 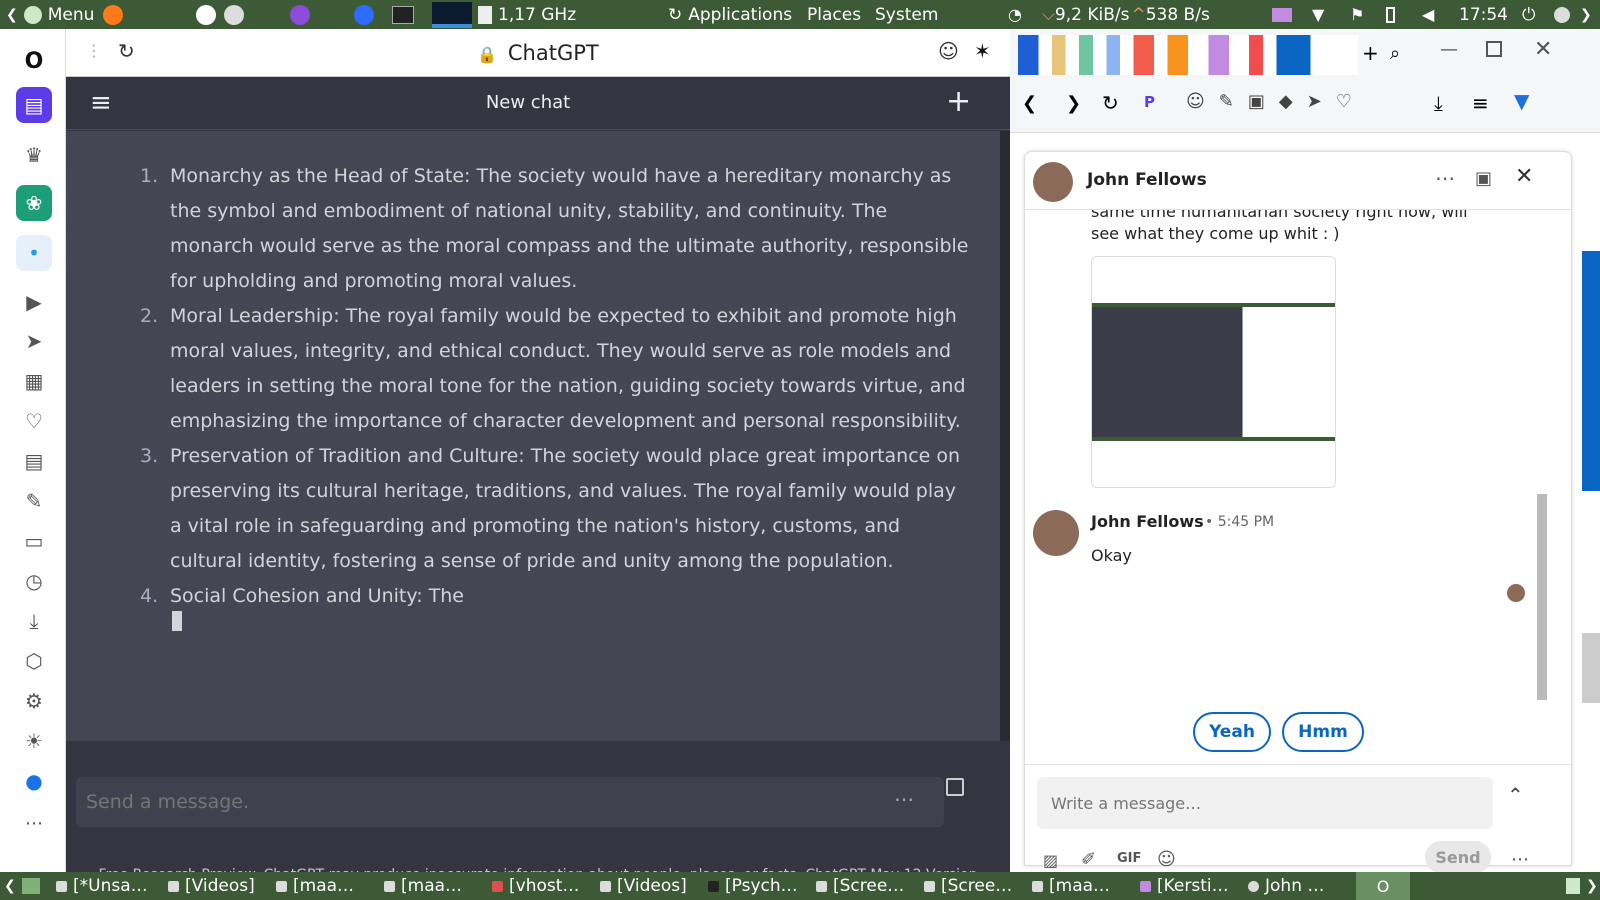 I want to click on smiley-icon: ☺, so click(x=948, y=51).